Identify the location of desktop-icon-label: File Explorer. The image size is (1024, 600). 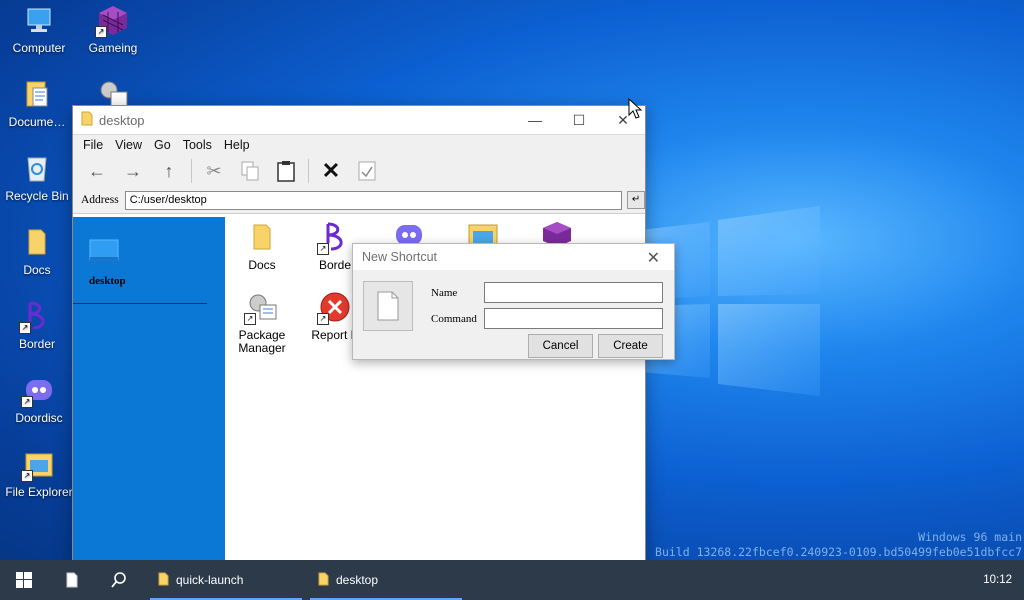
(39, 492).